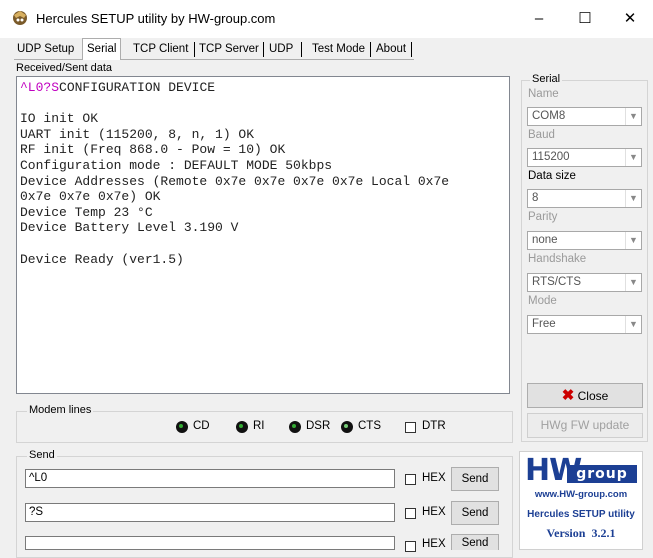 The height and width of the screenshot is (558, 653). Describe the element at coordinates (153, 150) in the screenshot. I see `terminal-line: RF init (Freq 868.0 - Pow = 10) OK` at that location.